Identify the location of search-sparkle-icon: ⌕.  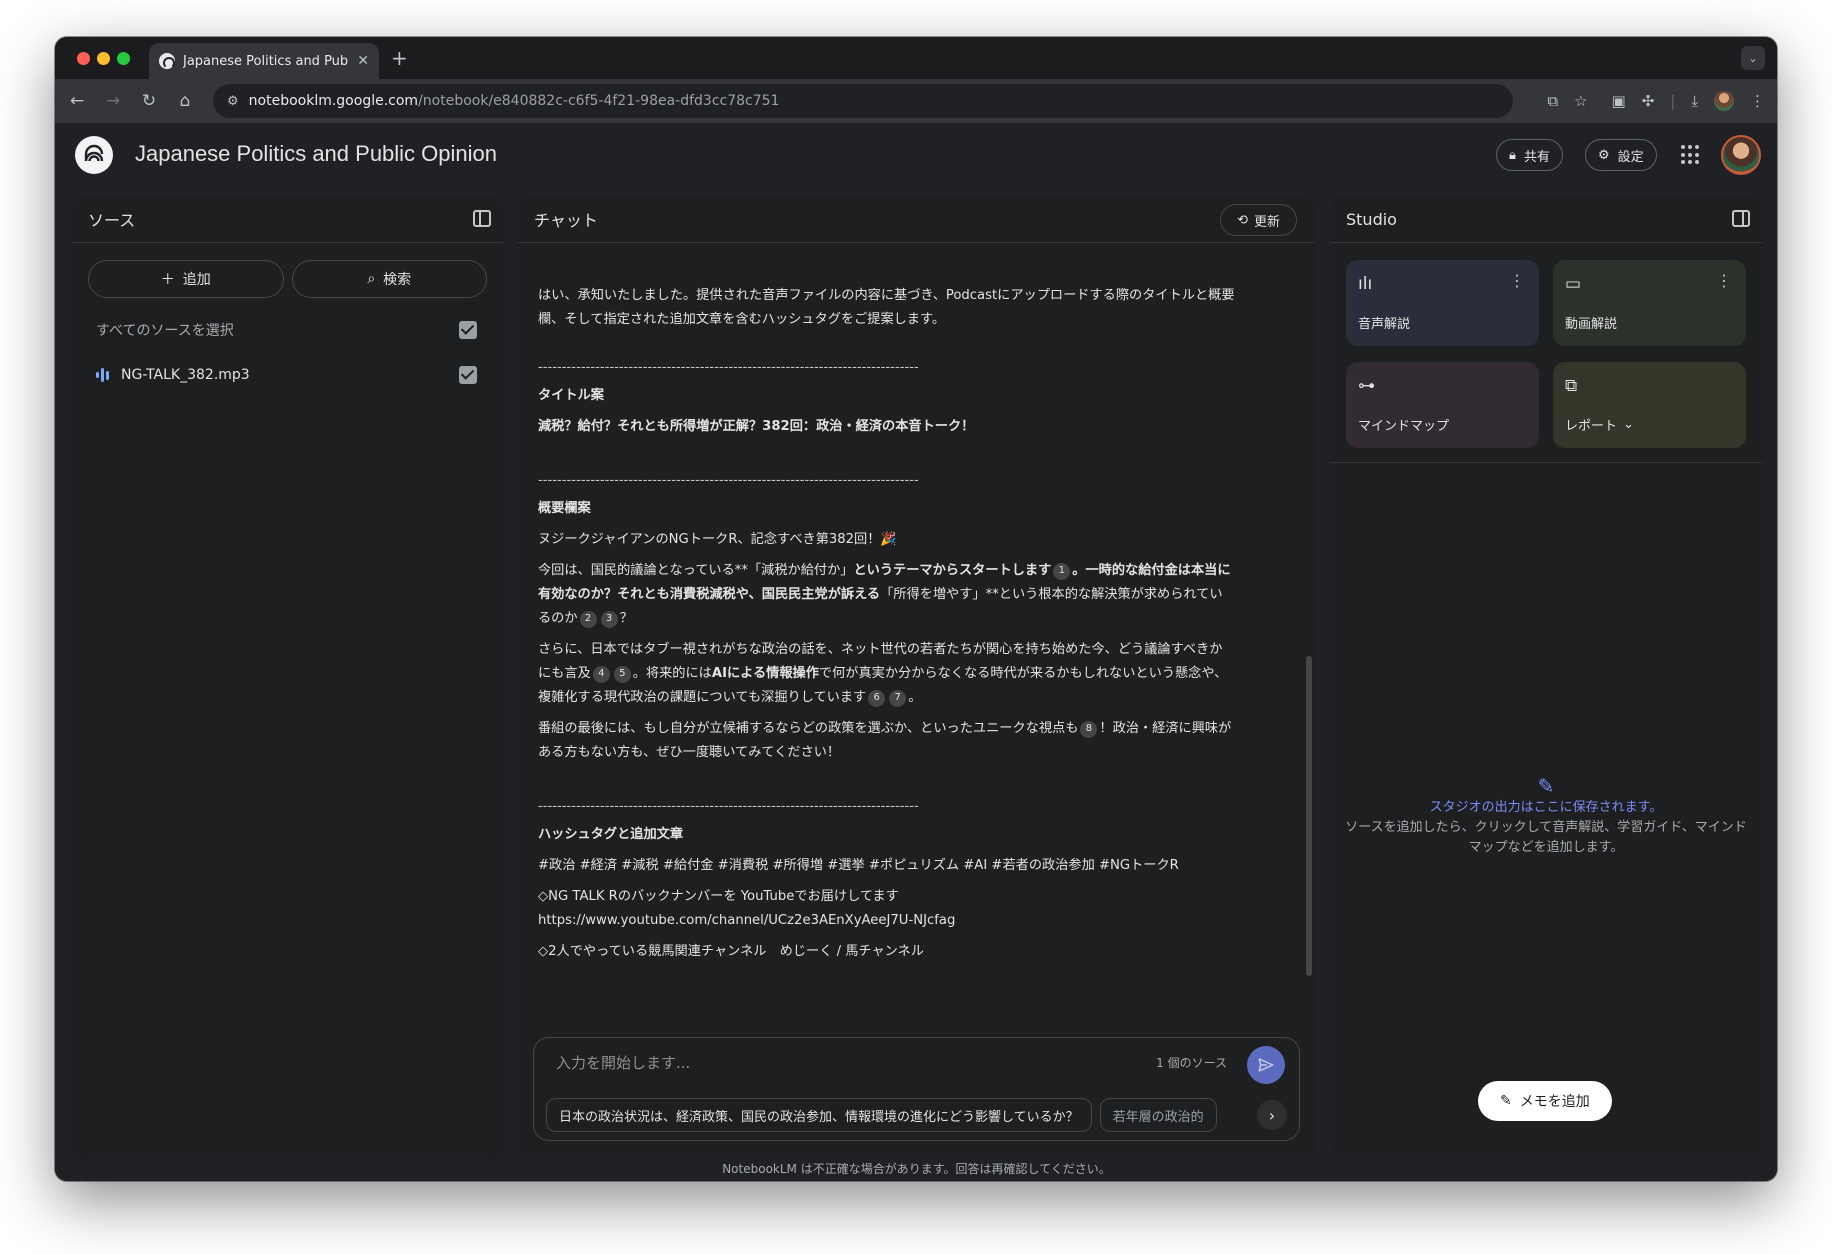
(371, 279).